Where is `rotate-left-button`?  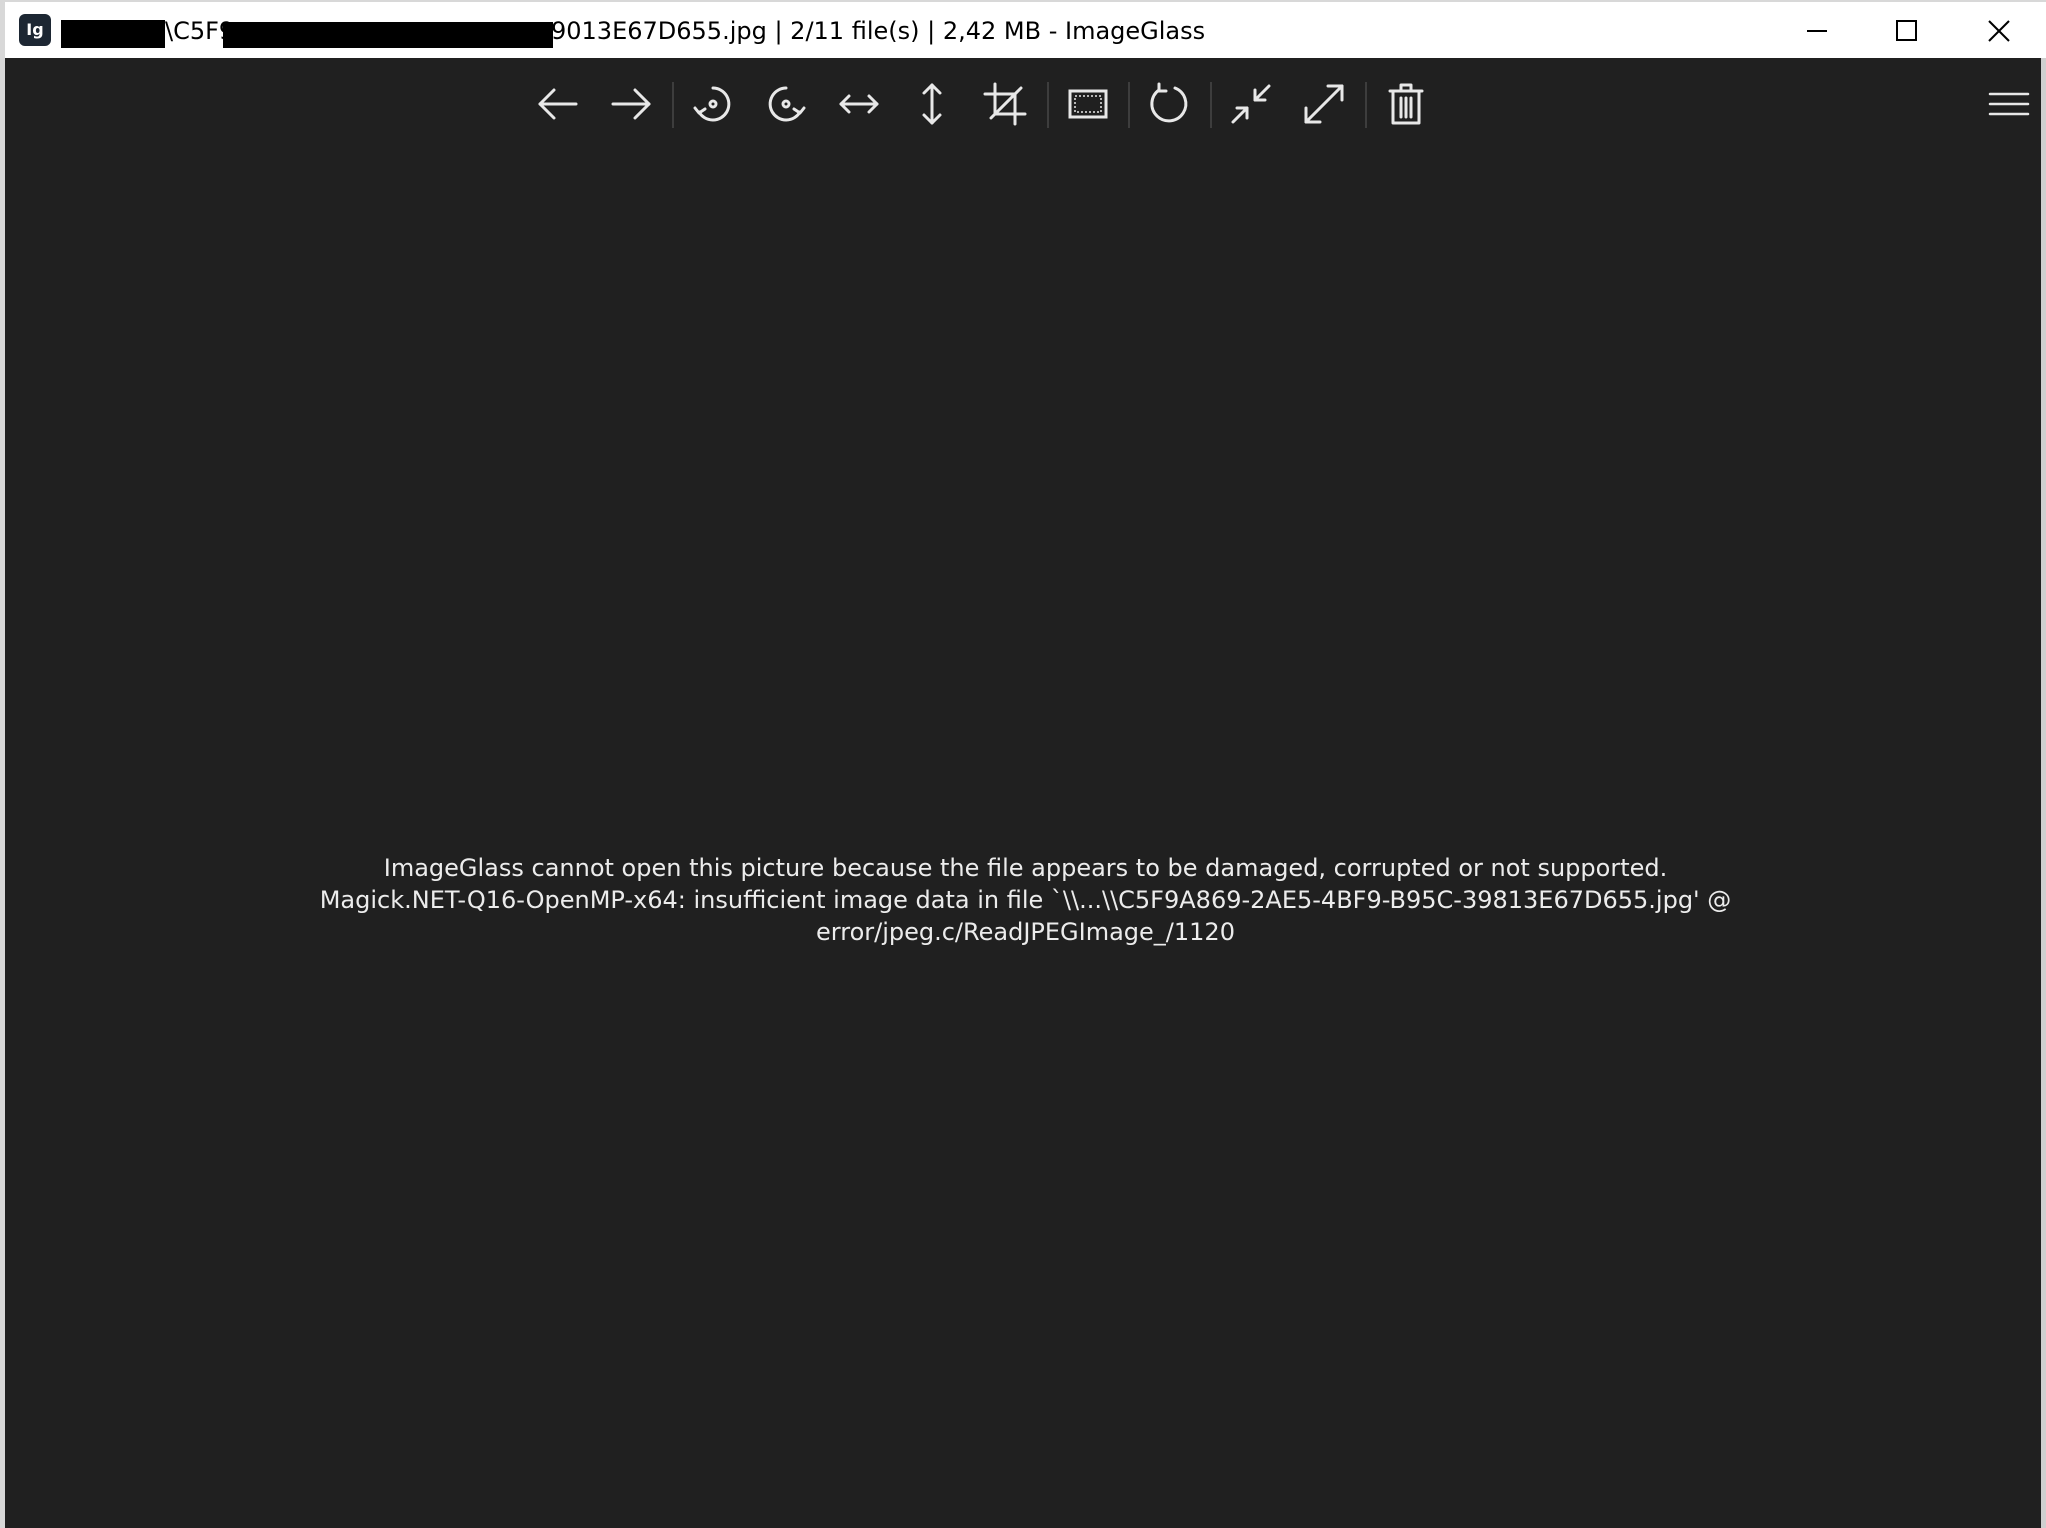
rotate-left-button is located at coordinates (713, 104).